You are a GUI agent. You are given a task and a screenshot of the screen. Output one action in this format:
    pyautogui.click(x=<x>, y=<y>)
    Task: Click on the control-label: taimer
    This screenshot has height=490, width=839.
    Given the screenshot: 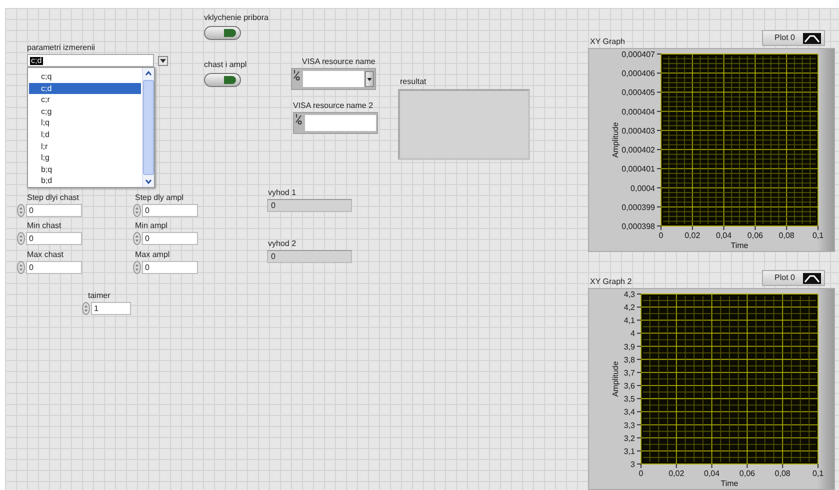 What is the action you would take?
    pyautogui.click(x=99, y=296)
    